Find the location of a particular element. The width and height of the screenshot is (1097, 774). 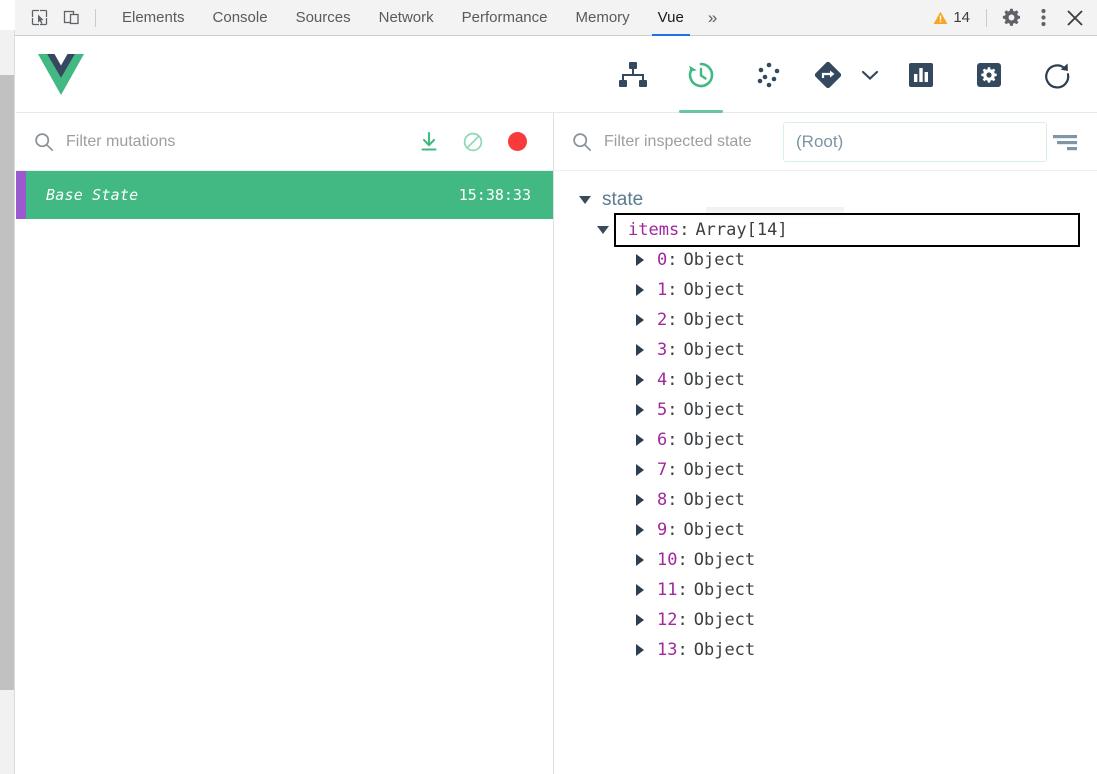

items-highlight-box: items : Array[14] is located at coordinates (847, 227).